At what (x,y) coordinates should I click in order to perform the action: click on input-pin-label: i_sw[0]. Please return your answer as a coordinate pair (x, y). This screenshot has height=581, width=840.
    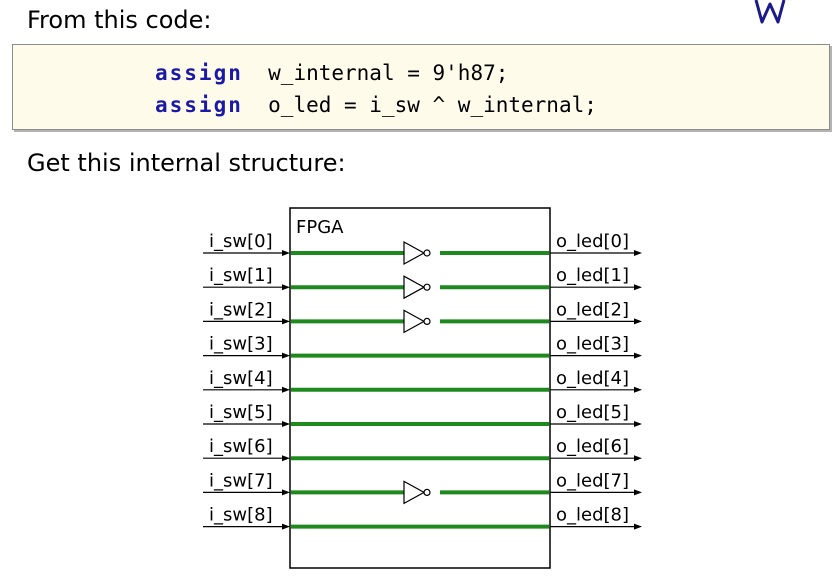
    Looking at the image, I should click on (241, 241).